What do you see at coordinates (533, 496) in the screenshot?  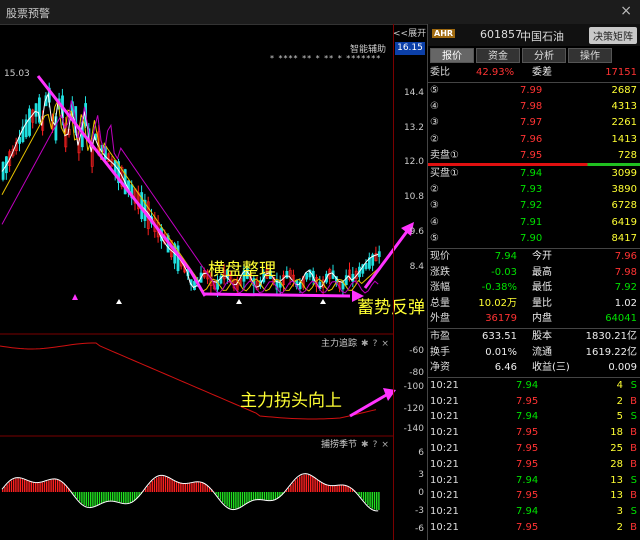 I see `trade-row: 10:21 7.95 13 B` at bounding box center [533, 496].